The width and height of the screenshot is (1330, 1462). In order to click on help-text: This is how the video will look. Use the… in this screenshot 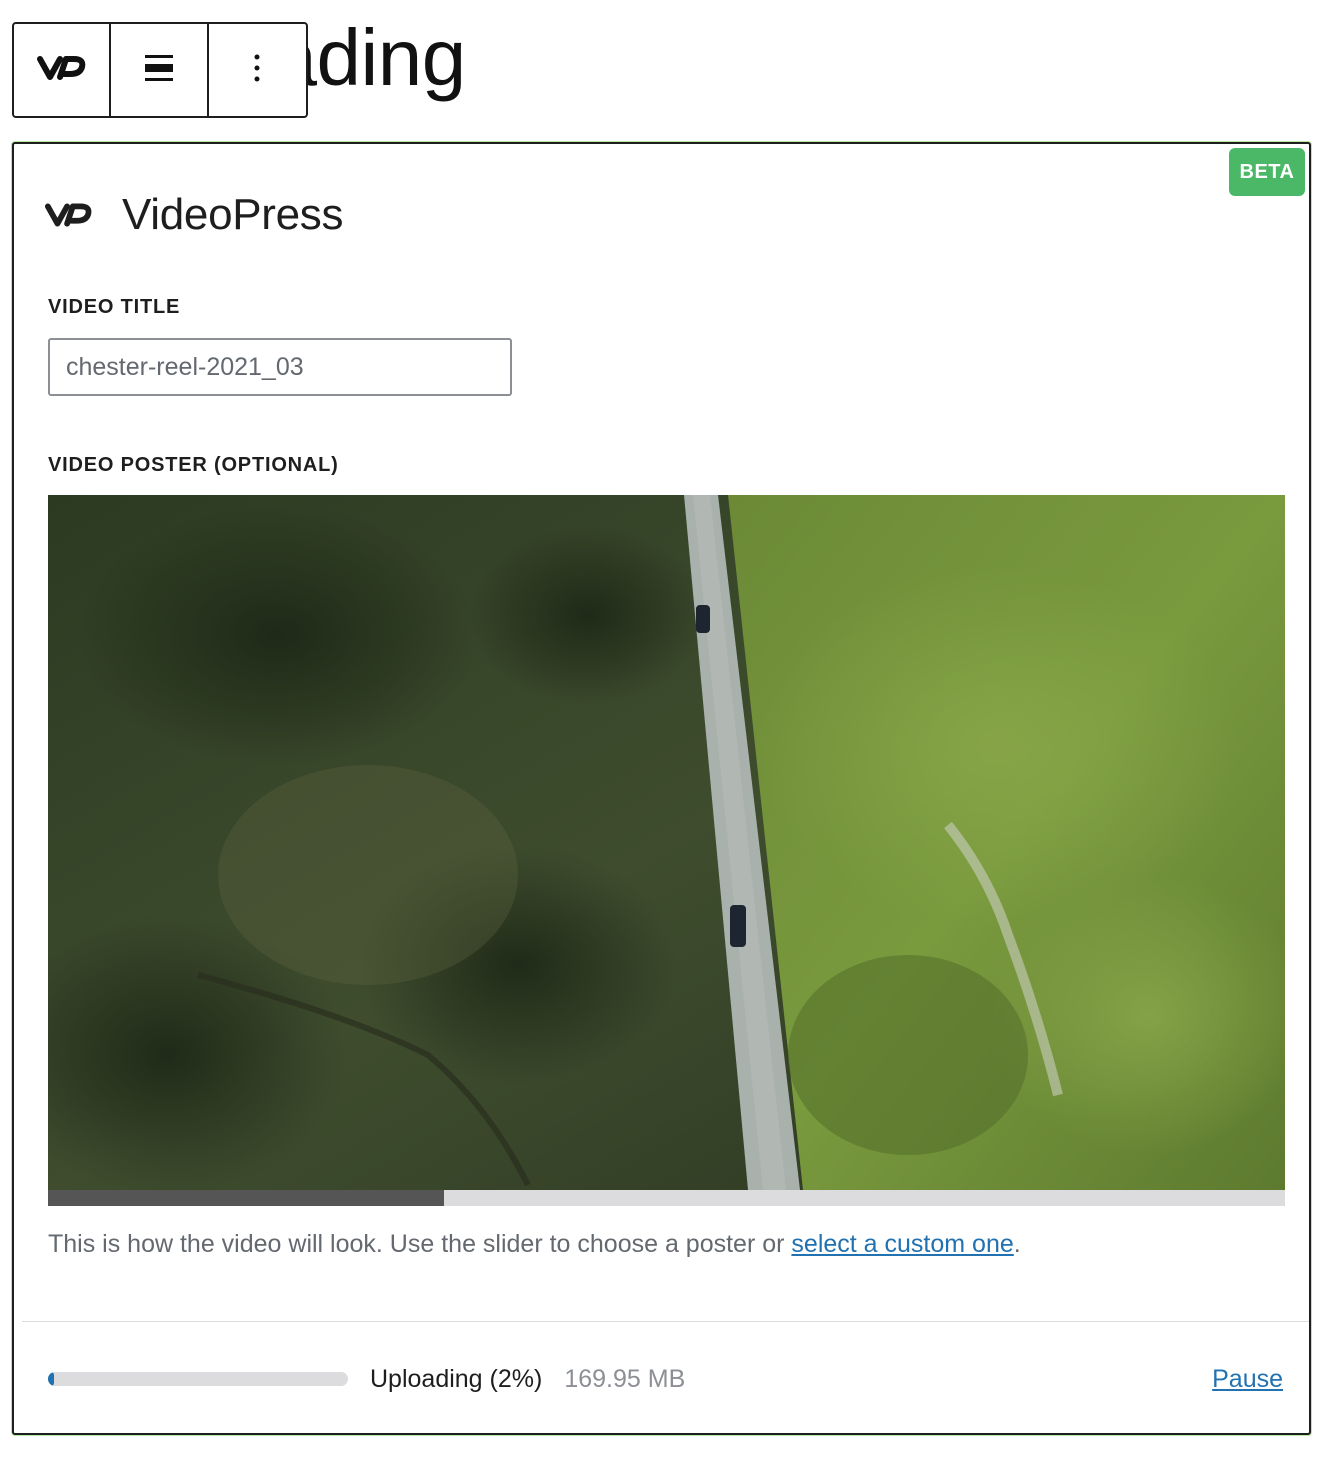, I will do `click(420, 1244)`.